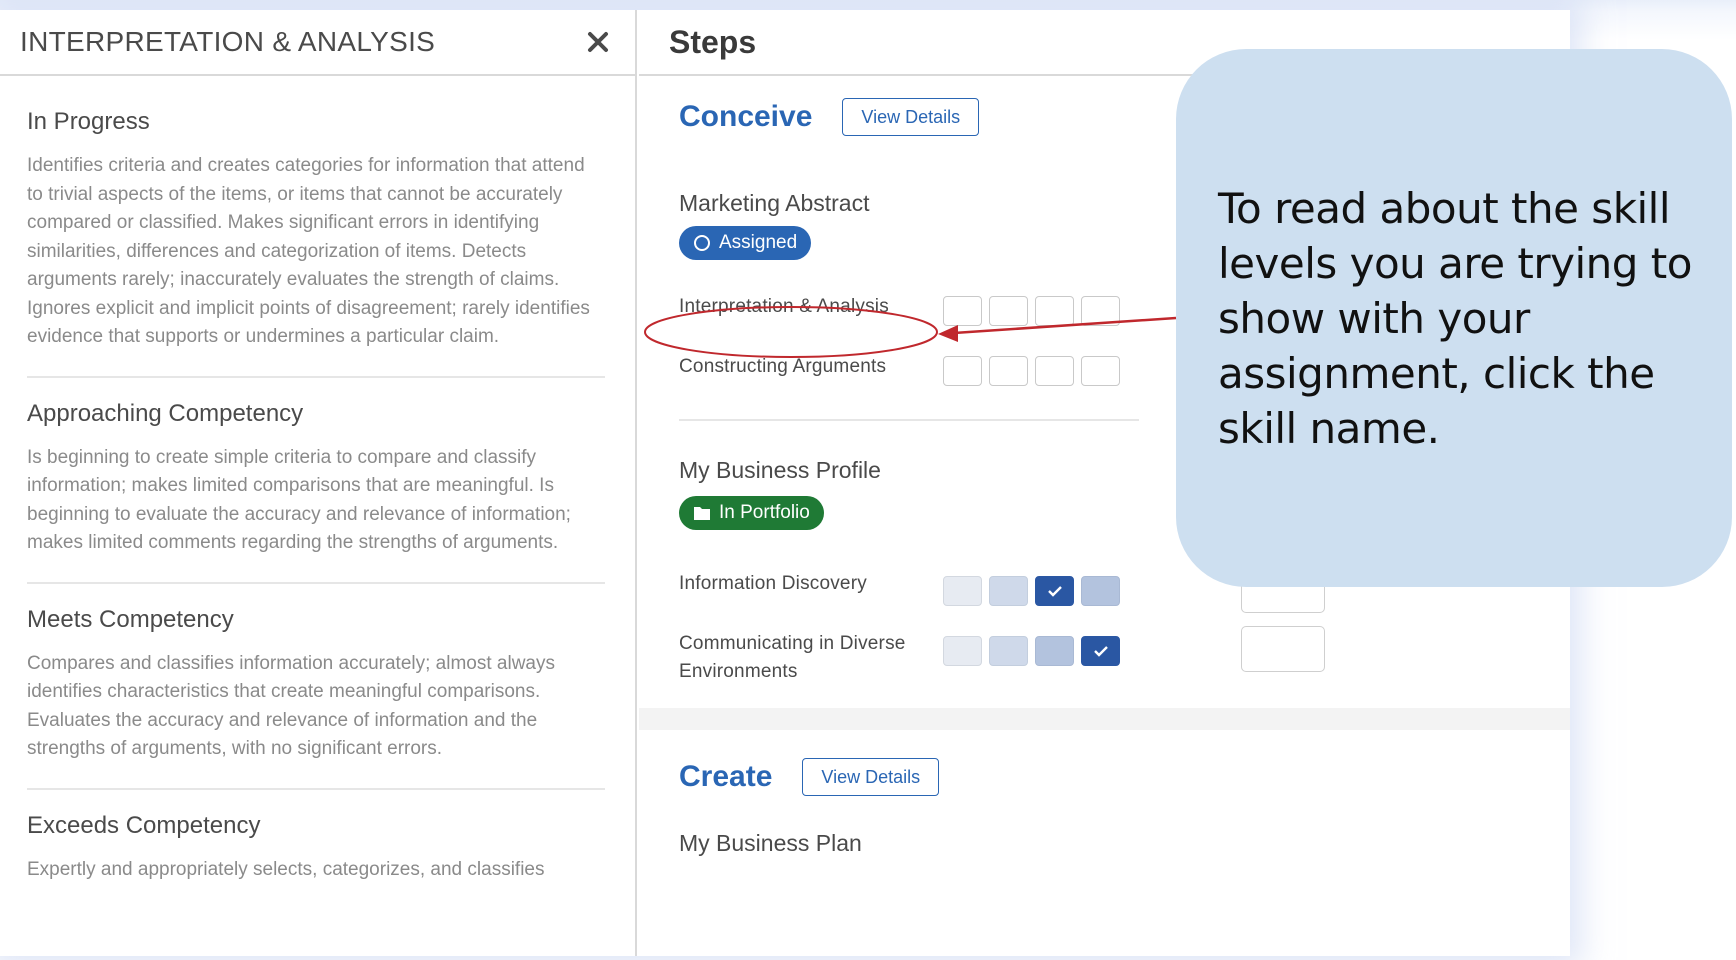 The height and width of the screenshot is (960, 1736). I want to click on skill-name-link: Information Discovery, so click(829, 584).